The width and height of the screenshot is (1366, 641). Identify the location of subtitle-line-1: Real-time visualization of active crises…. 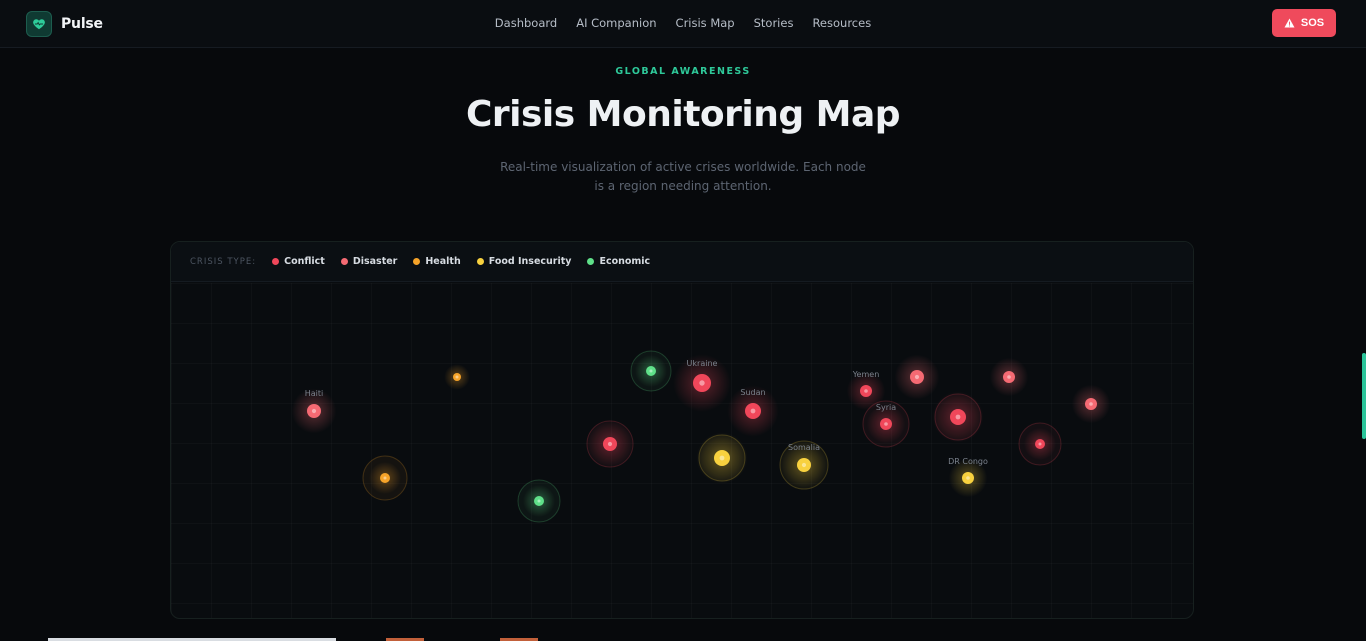
(683, 167).